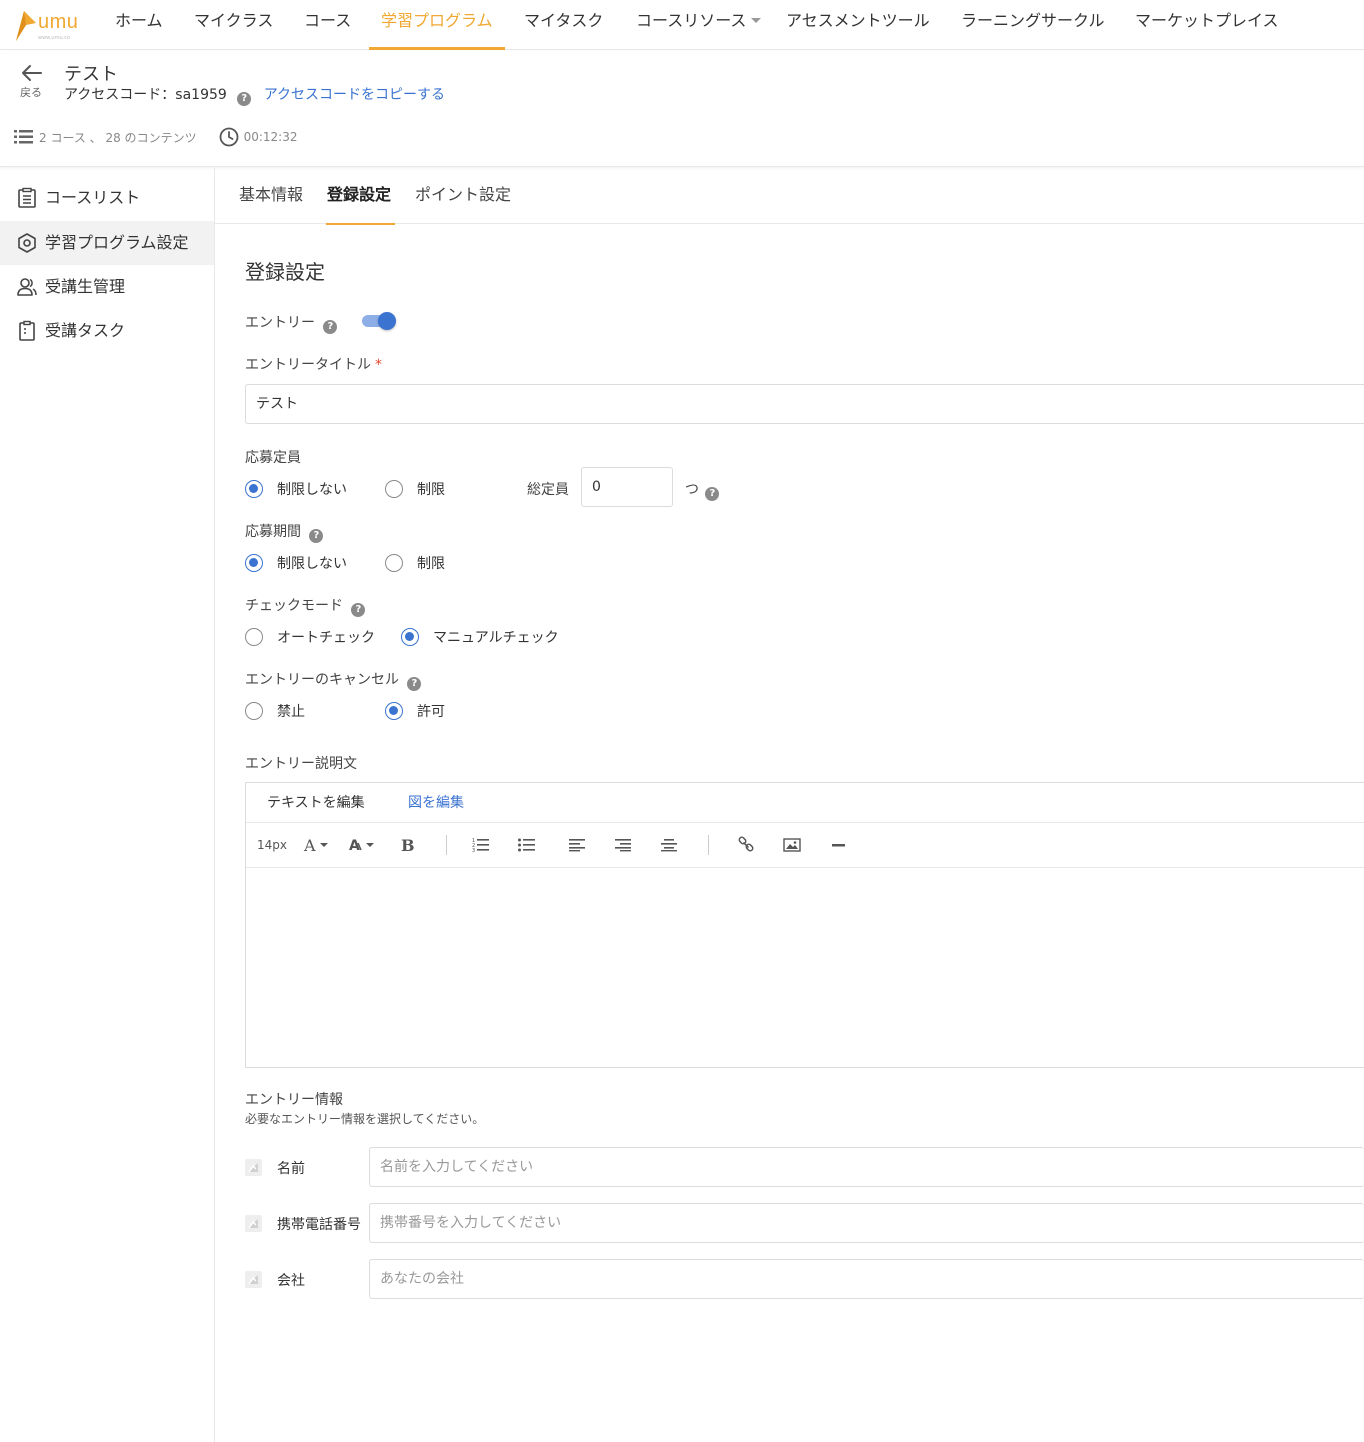 The height and width of the screenshot is (1442, 1364). What do you see at coordinates (669, 845) in the screenshot?
I see `align-center-icon` at bounding box center [669, 845].